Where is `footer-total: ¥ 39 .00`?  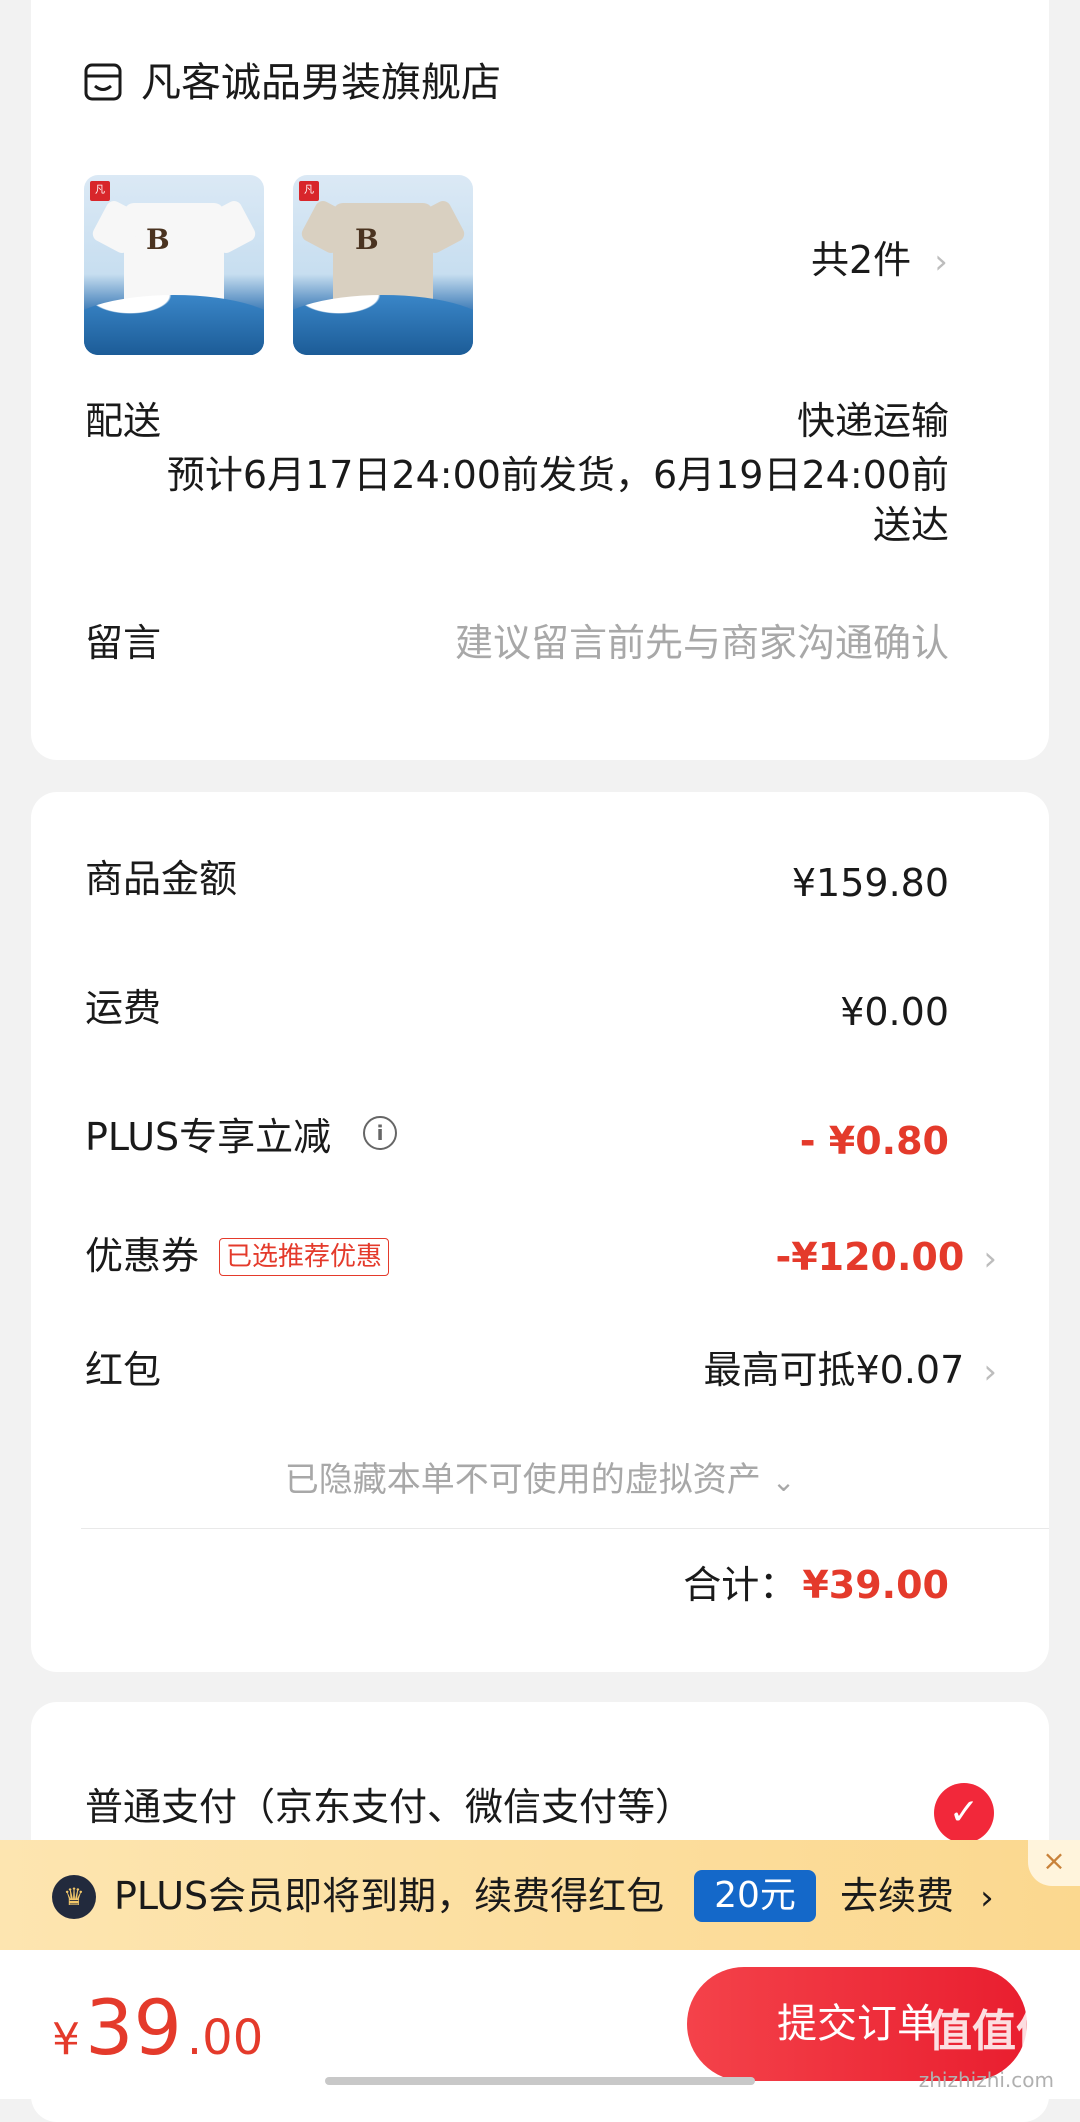 footer-total: ¥ 39 .00 is located at coordinates (157, 2038).